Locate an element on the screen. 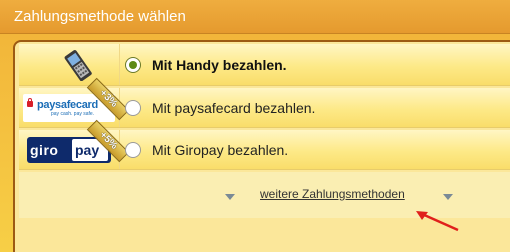 This screenshot has width=510, height=252. mobile-phone-icon is located at coordinates (78, 65).